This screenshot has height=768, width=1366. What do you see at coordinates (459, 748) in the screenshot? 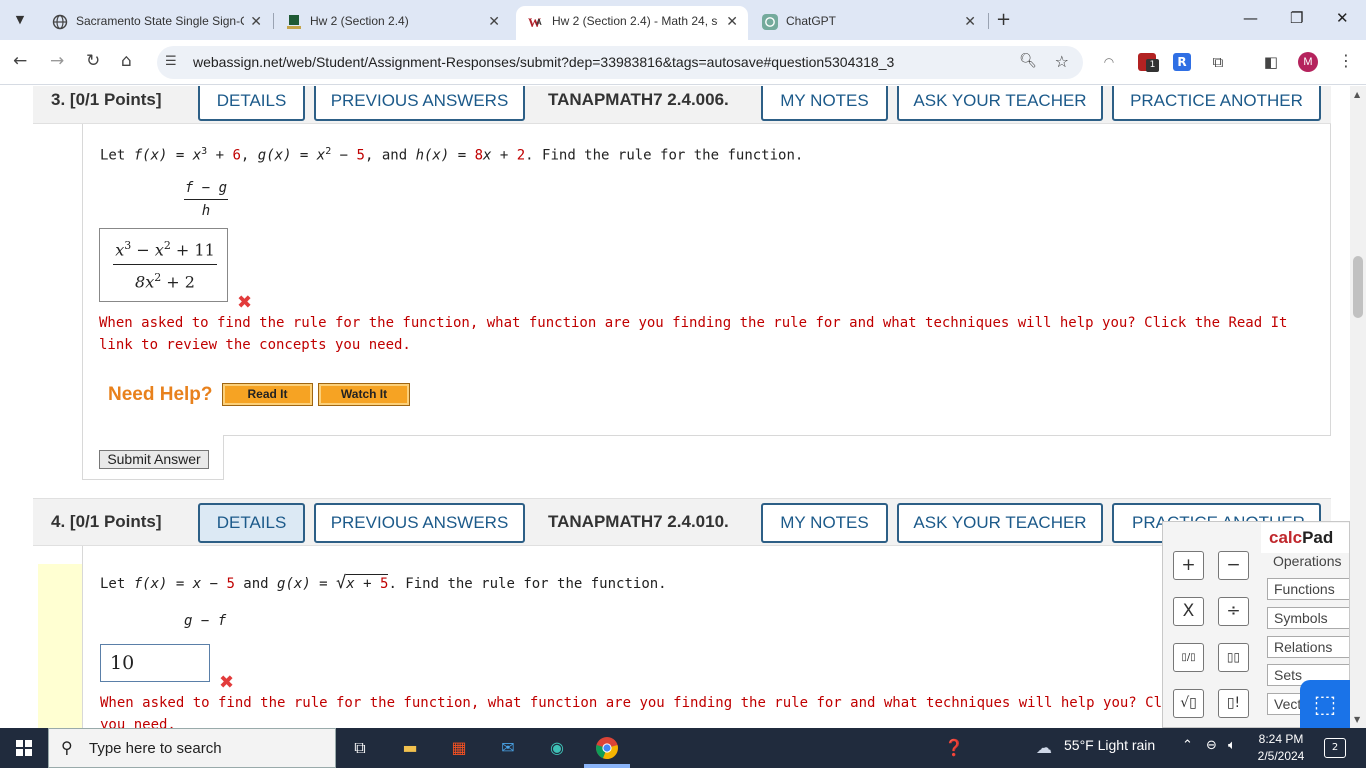
I see `microsoft-store-icon: ▦` at bounding box center [459, 748].